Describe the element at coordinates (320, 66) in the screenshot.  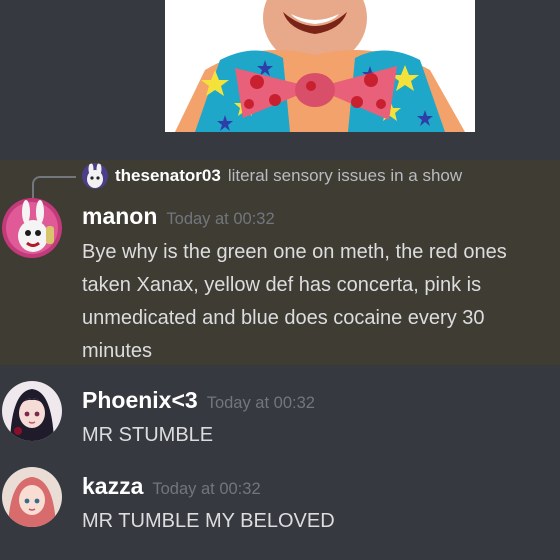
I see `image-attachment` at that location.